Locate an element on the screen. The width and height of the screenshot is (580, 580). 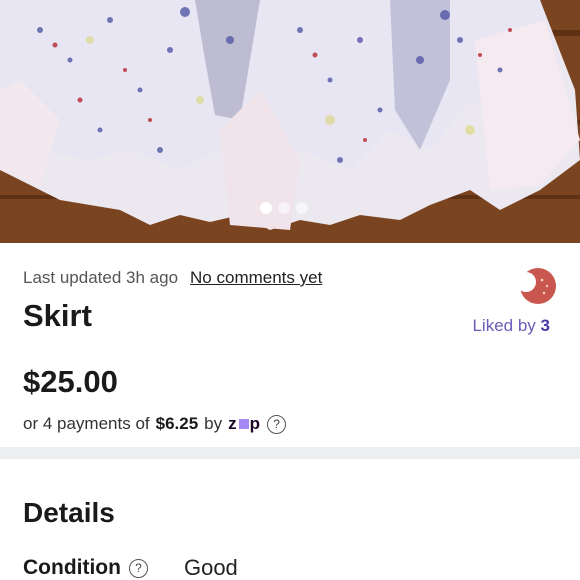
photo-pagination is located at coordinates (284, 208).